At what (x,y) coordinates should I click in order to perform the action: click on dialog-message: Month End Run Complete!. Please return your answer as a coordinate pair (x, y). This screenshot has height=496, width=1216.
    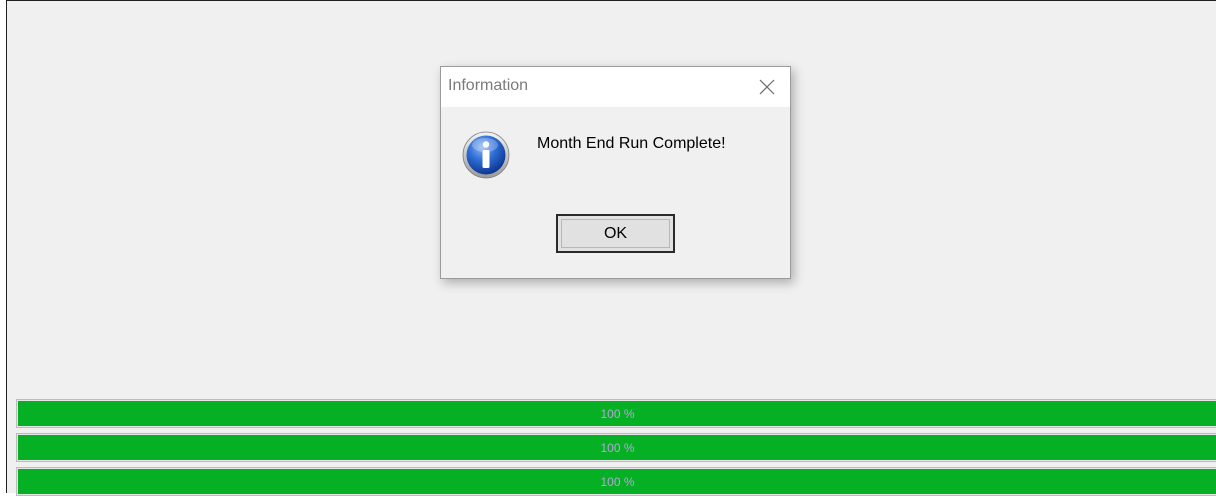
    Looking at the image, I should click on (631, 143).